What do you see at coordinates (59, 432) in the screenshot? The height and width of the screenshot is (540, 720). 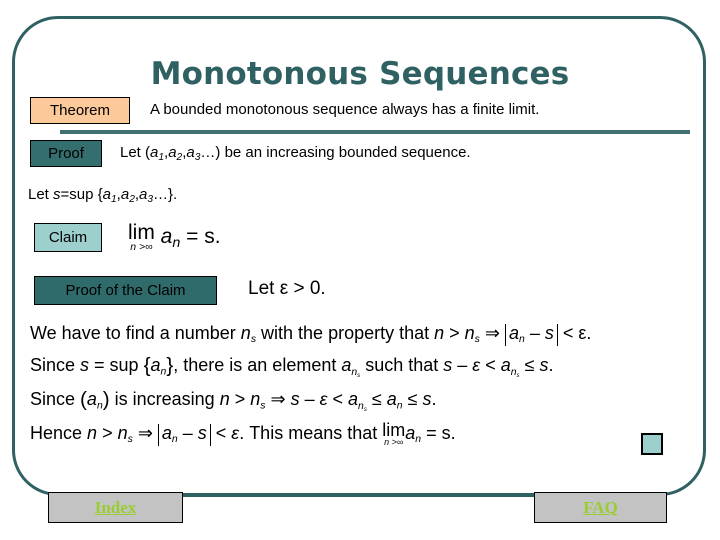 I see `l4-t1: Hence` at bounding box center [59, 432].